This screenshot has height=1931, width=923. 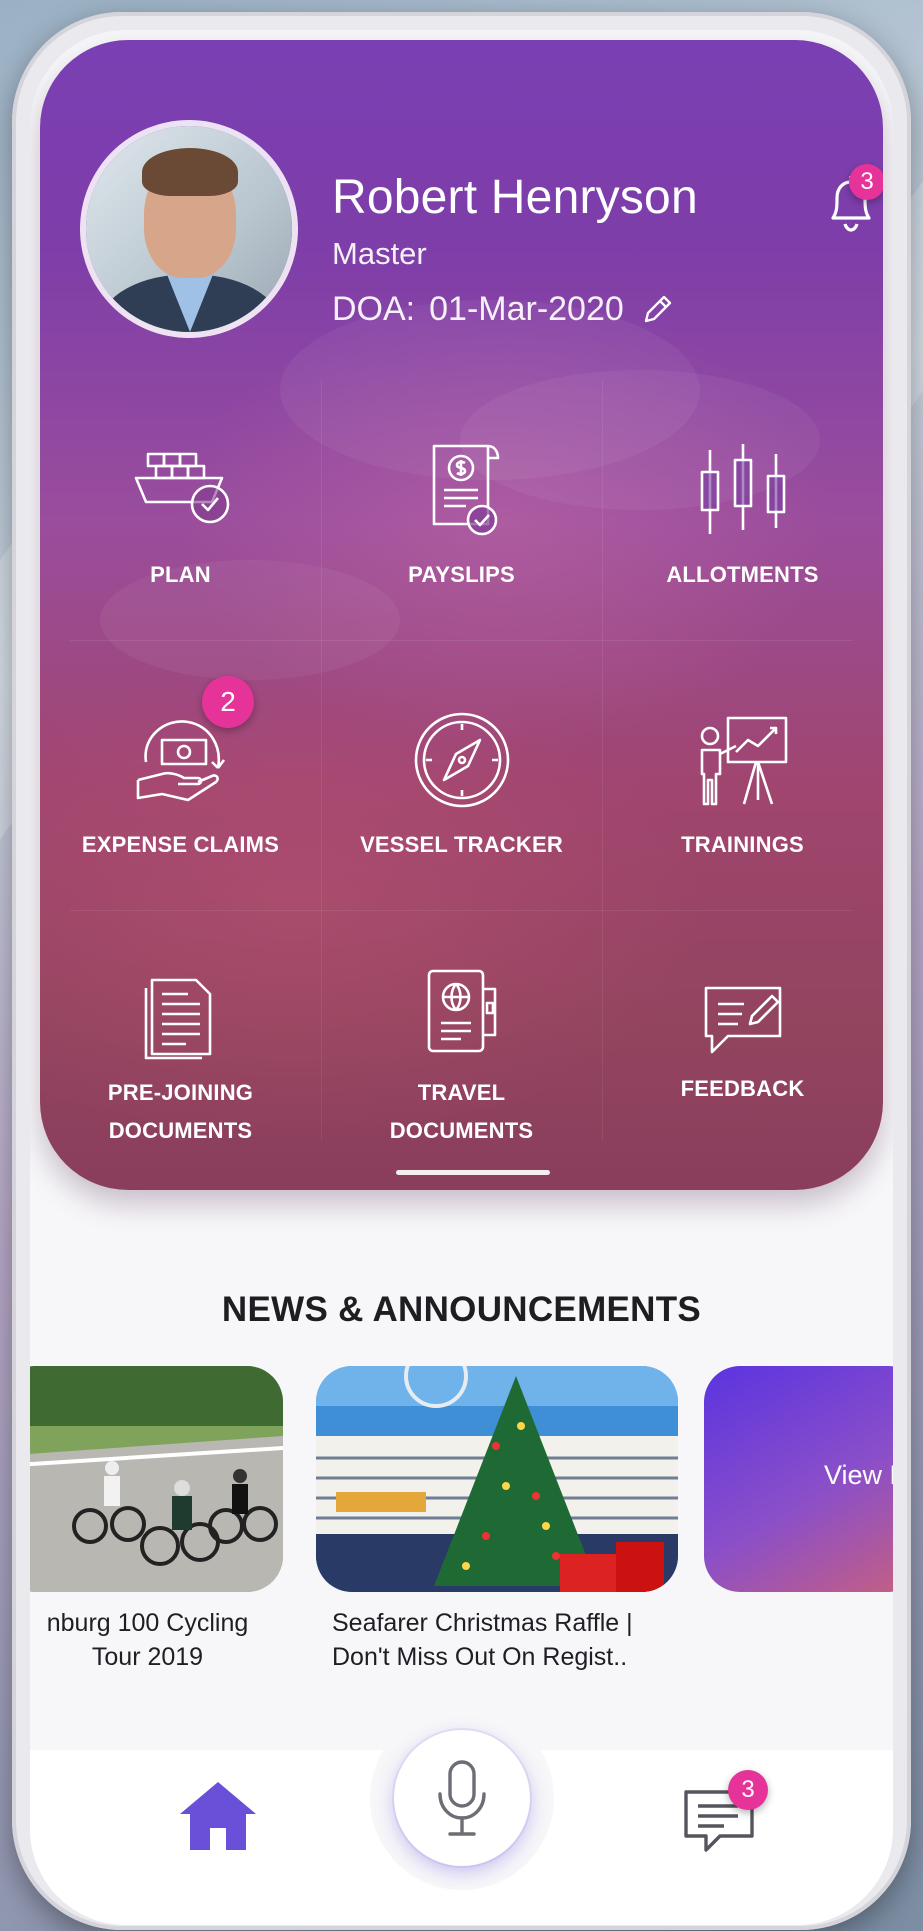 I want to click on voice-assistant-button, so click(x=462, y=1798).